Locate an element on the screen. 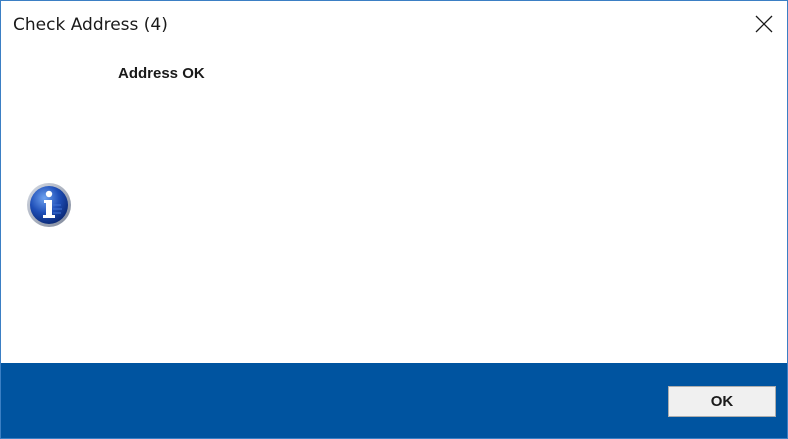 The height and width of the screenshot is (439, 788). window-title: Check Address (4) is located at coordinates (90, 25).